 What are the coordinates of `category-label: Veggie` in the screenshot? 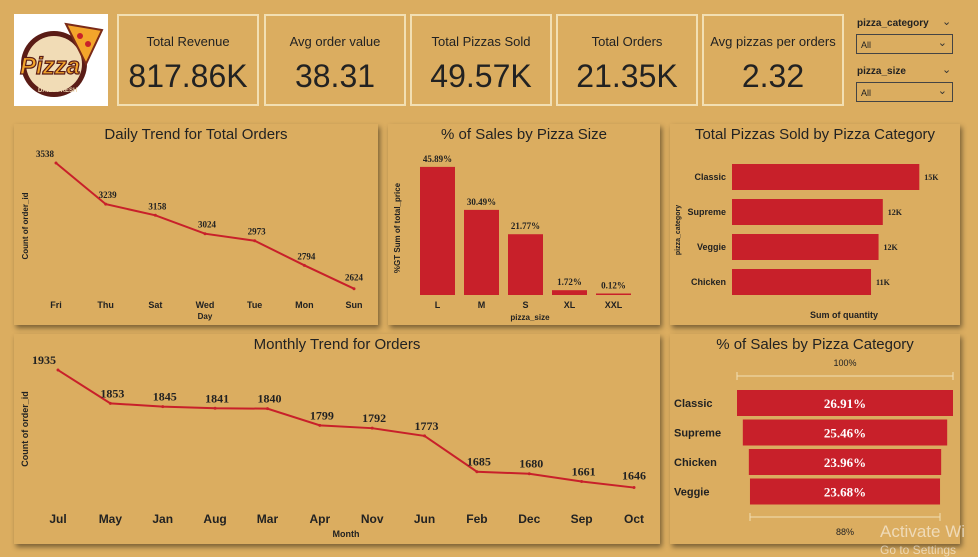 It's located at (691, 493).